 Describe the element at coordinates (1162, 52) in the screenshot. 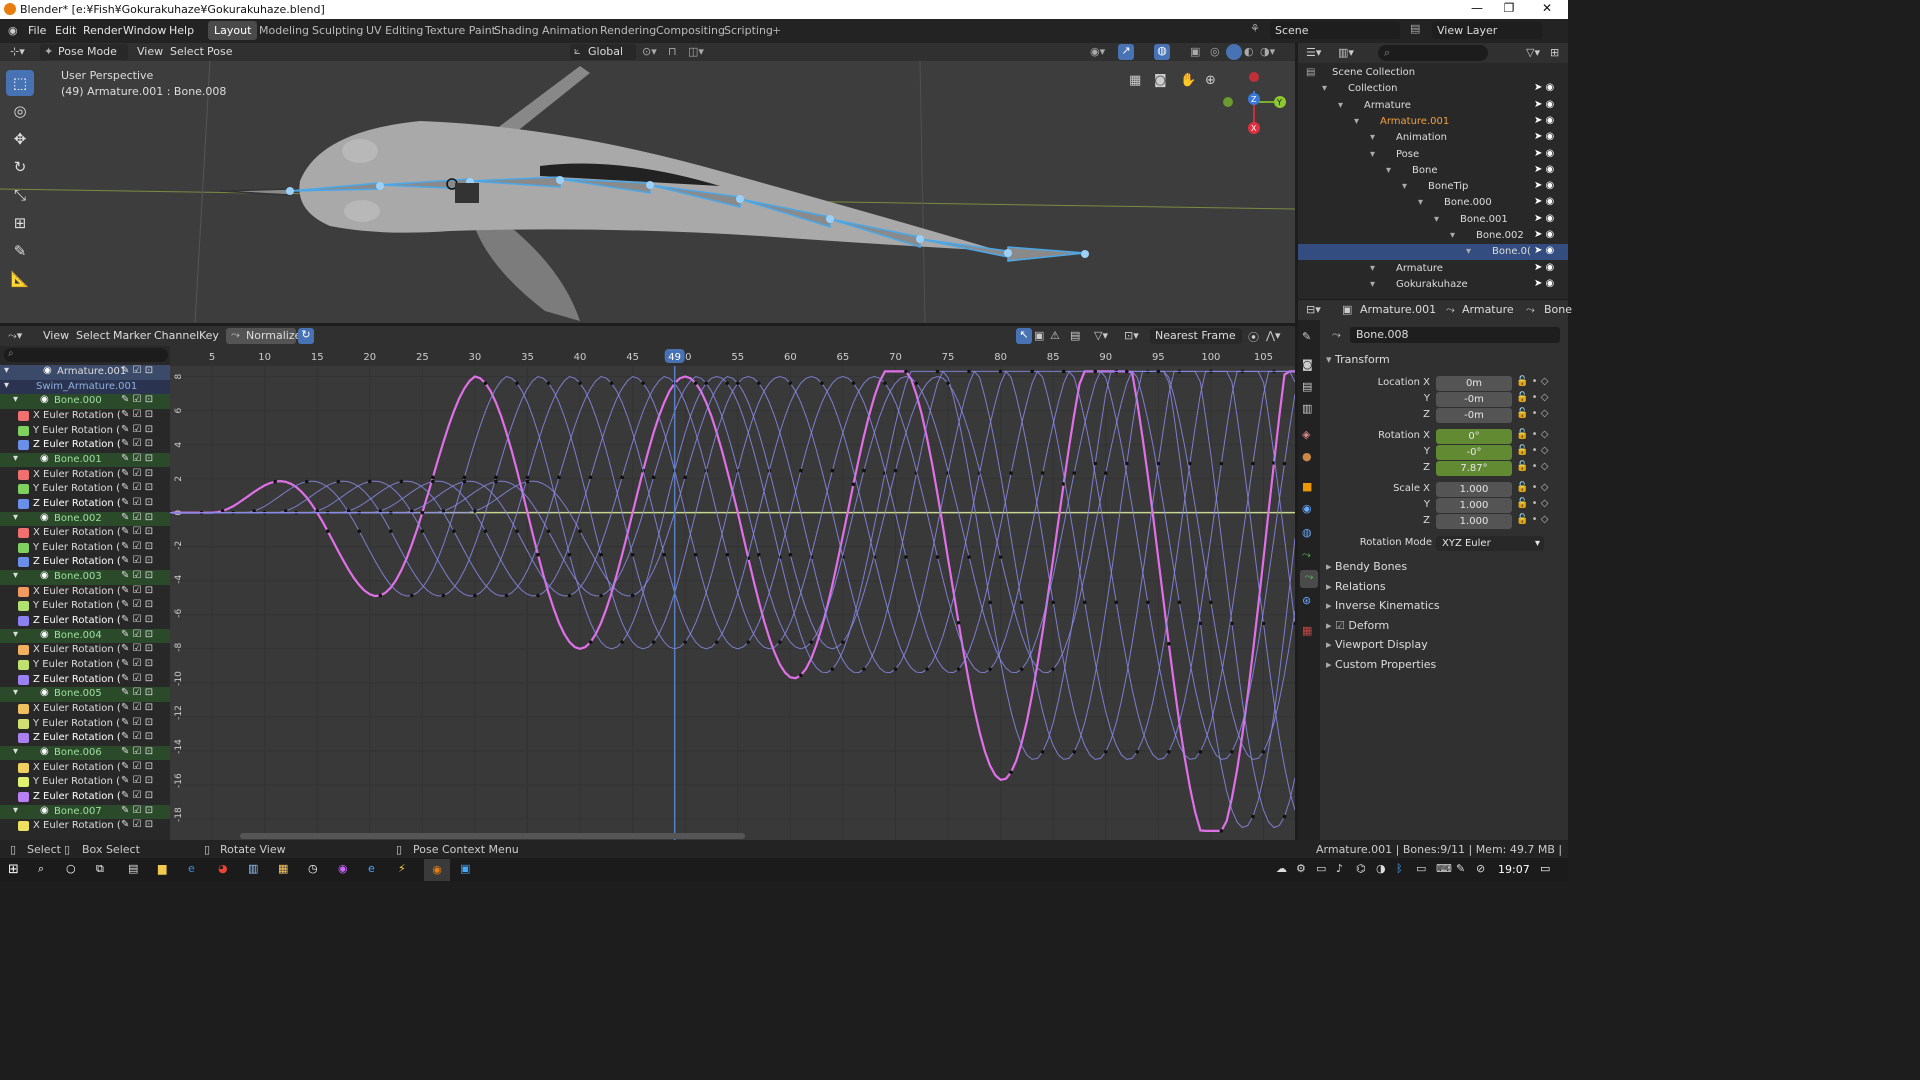

I see `overlay-toggle-icon: ◍` at that location.